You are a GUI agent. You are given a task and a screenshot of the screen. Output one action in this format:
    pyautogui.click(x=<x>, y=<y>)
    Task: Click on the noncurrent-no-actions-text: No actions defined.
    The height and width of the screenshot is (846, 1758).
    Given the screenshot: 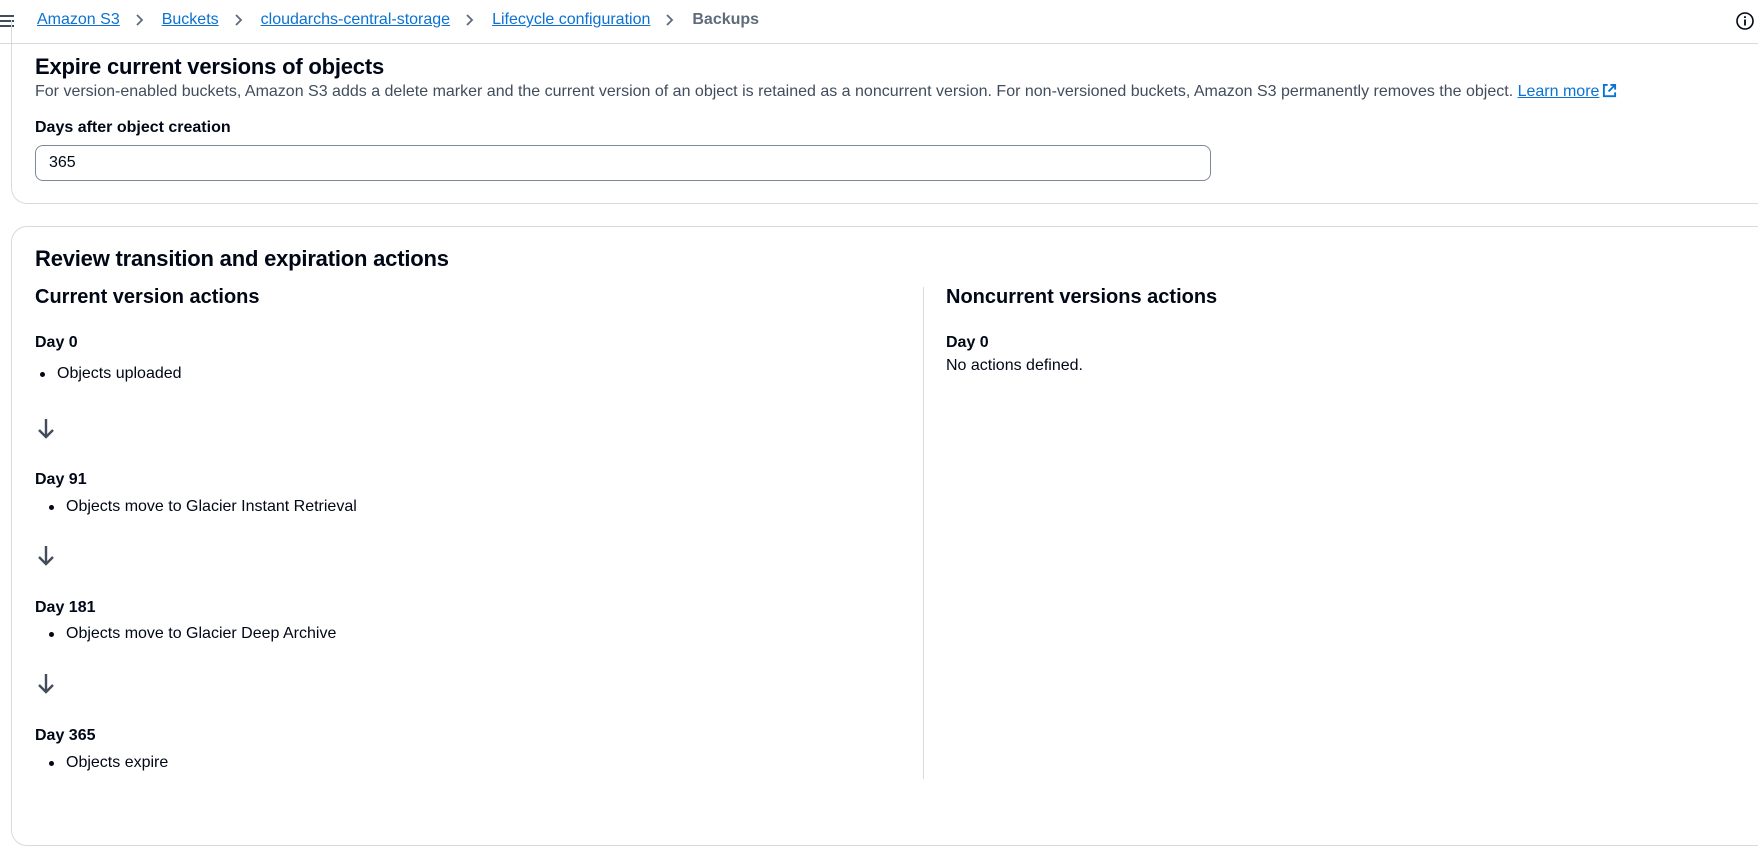 What is the action you would take?
    pyautogui.click(x=1014, y=365)
    